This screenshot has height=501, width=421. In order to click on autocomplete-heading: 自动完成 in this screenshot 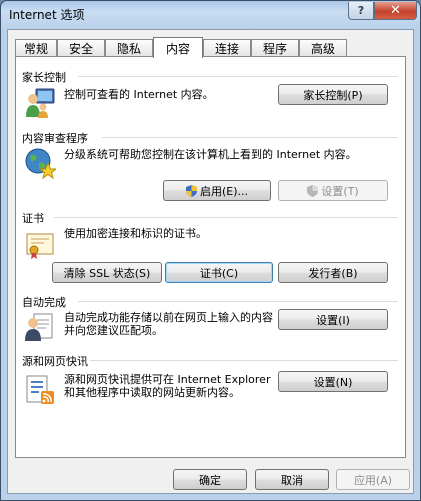, I will do `click(44, 302)`.